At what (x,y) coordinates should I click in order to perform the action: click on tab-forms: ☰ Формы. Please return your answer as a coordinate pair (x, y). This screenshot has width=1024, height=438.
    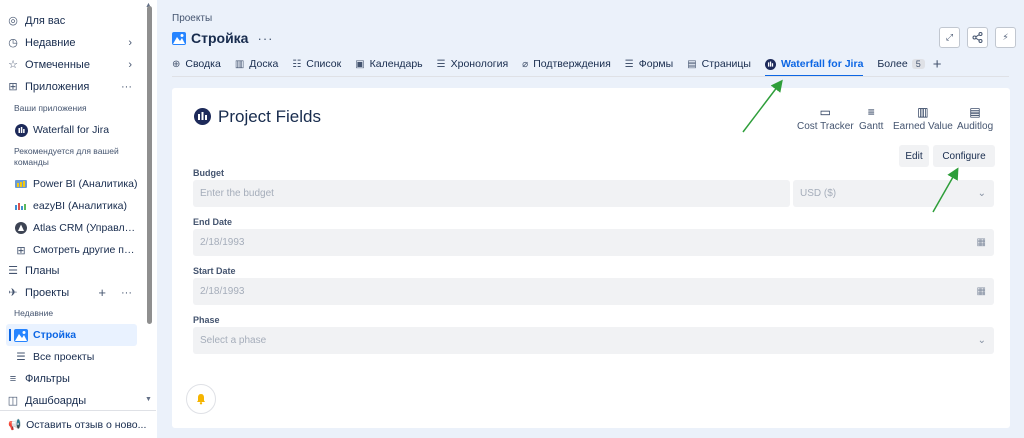
    Looking at the image, I should click on (649, 64).